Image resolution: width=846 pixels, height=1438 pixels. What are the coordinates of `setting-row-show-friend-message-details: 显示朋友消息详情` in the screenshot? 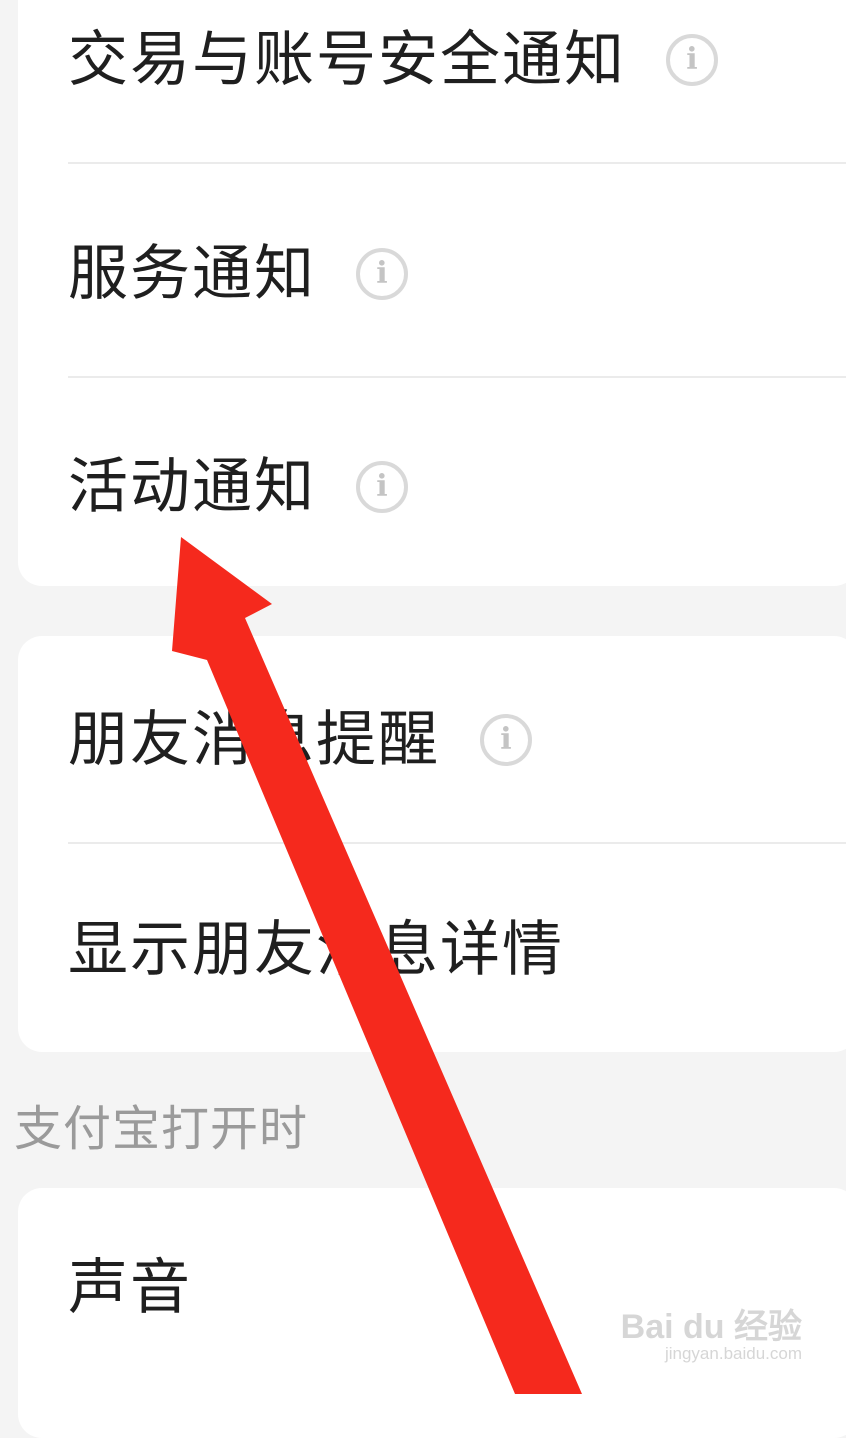 It's located at (316, 950).